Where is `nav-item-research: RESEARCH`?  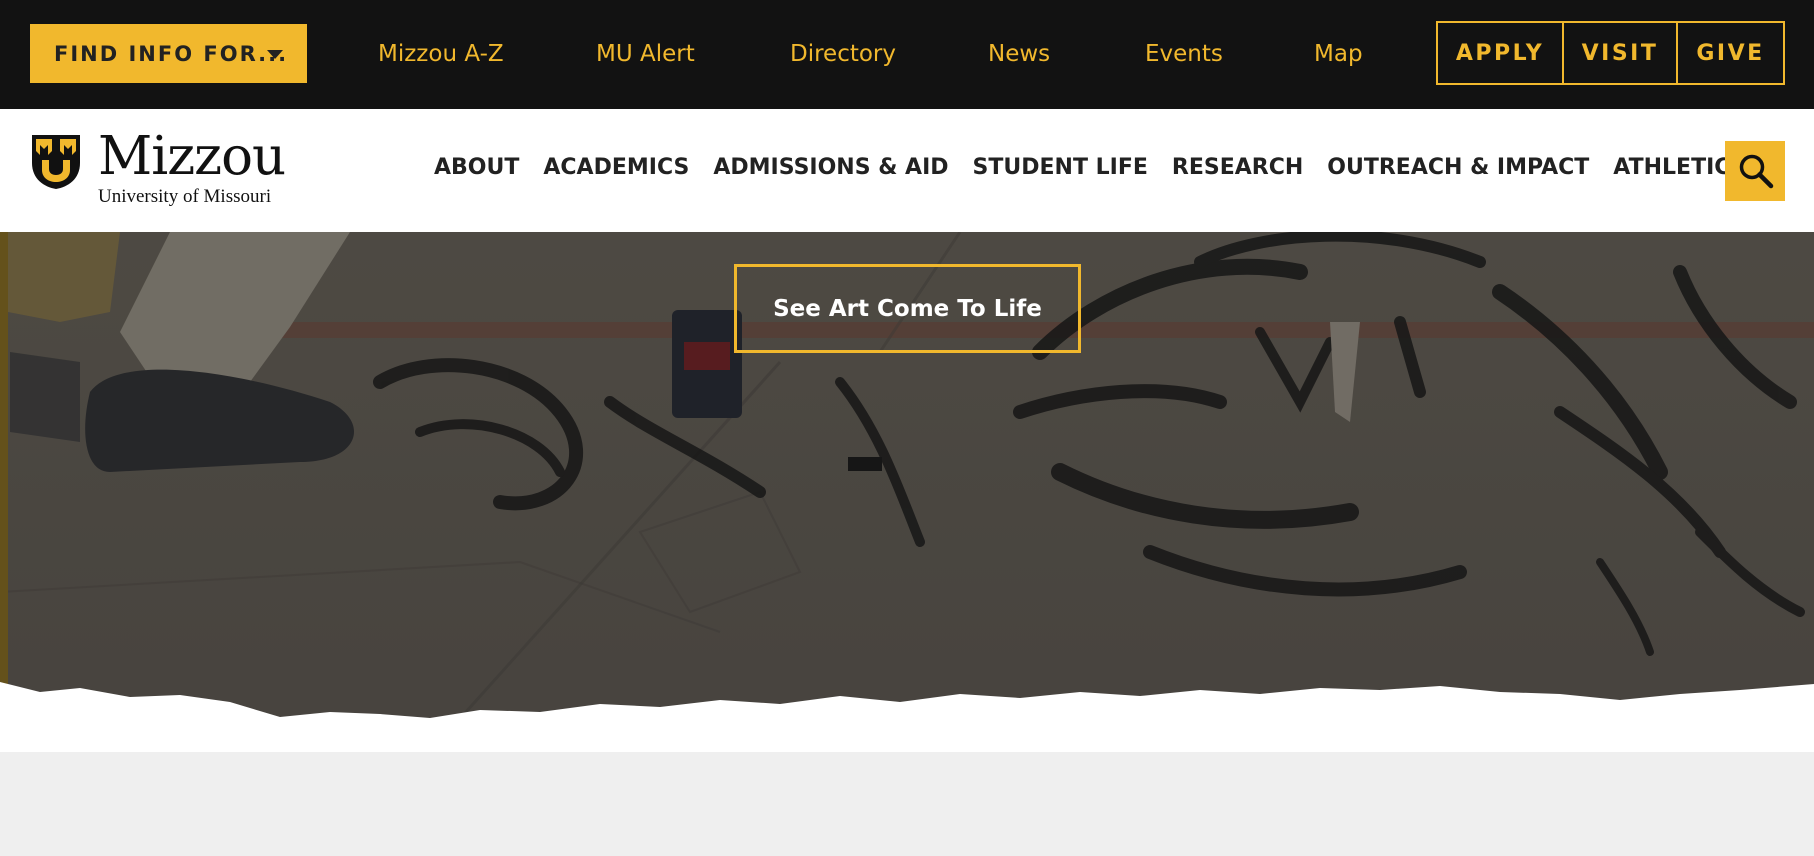
nav-item-research: RESEARCH is located at coordinates (1237, 168).